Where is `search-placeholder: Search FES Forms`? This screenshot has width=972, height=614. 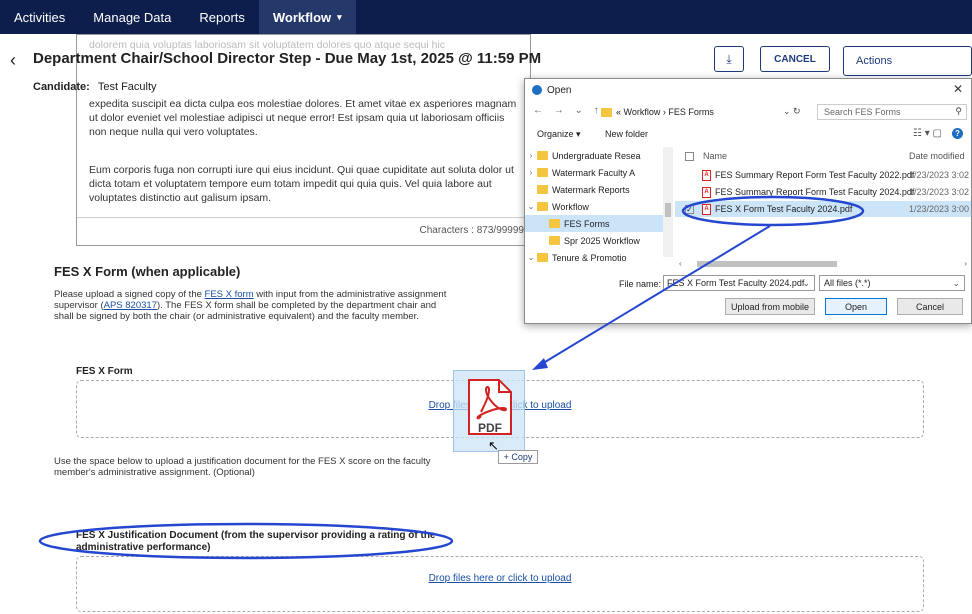 search-placeholder: Search FES Forms is located at coordinates (862, 112).